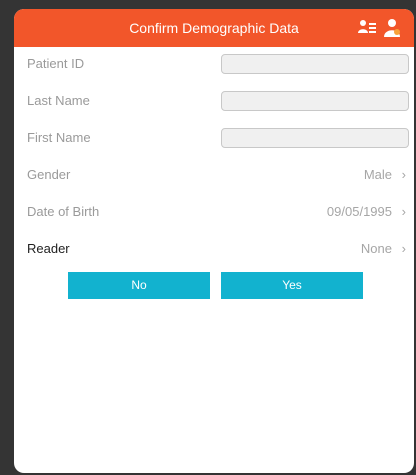 The height and width of the screenshot is (475, 416). I want to click on gender-row: Gender Male ›, so click(214, 174).